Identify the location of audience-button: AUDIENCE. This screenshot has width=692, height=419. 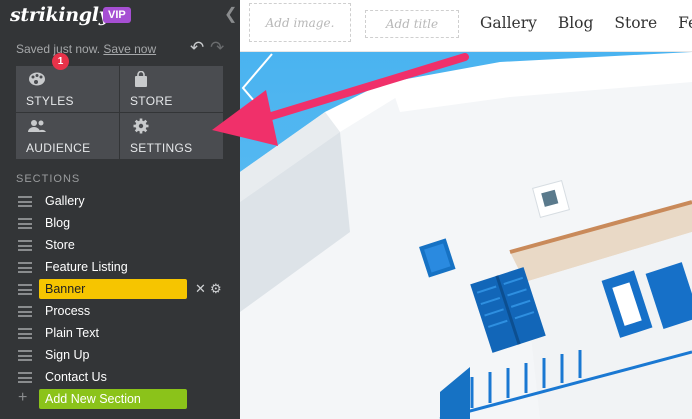
(67, 136).